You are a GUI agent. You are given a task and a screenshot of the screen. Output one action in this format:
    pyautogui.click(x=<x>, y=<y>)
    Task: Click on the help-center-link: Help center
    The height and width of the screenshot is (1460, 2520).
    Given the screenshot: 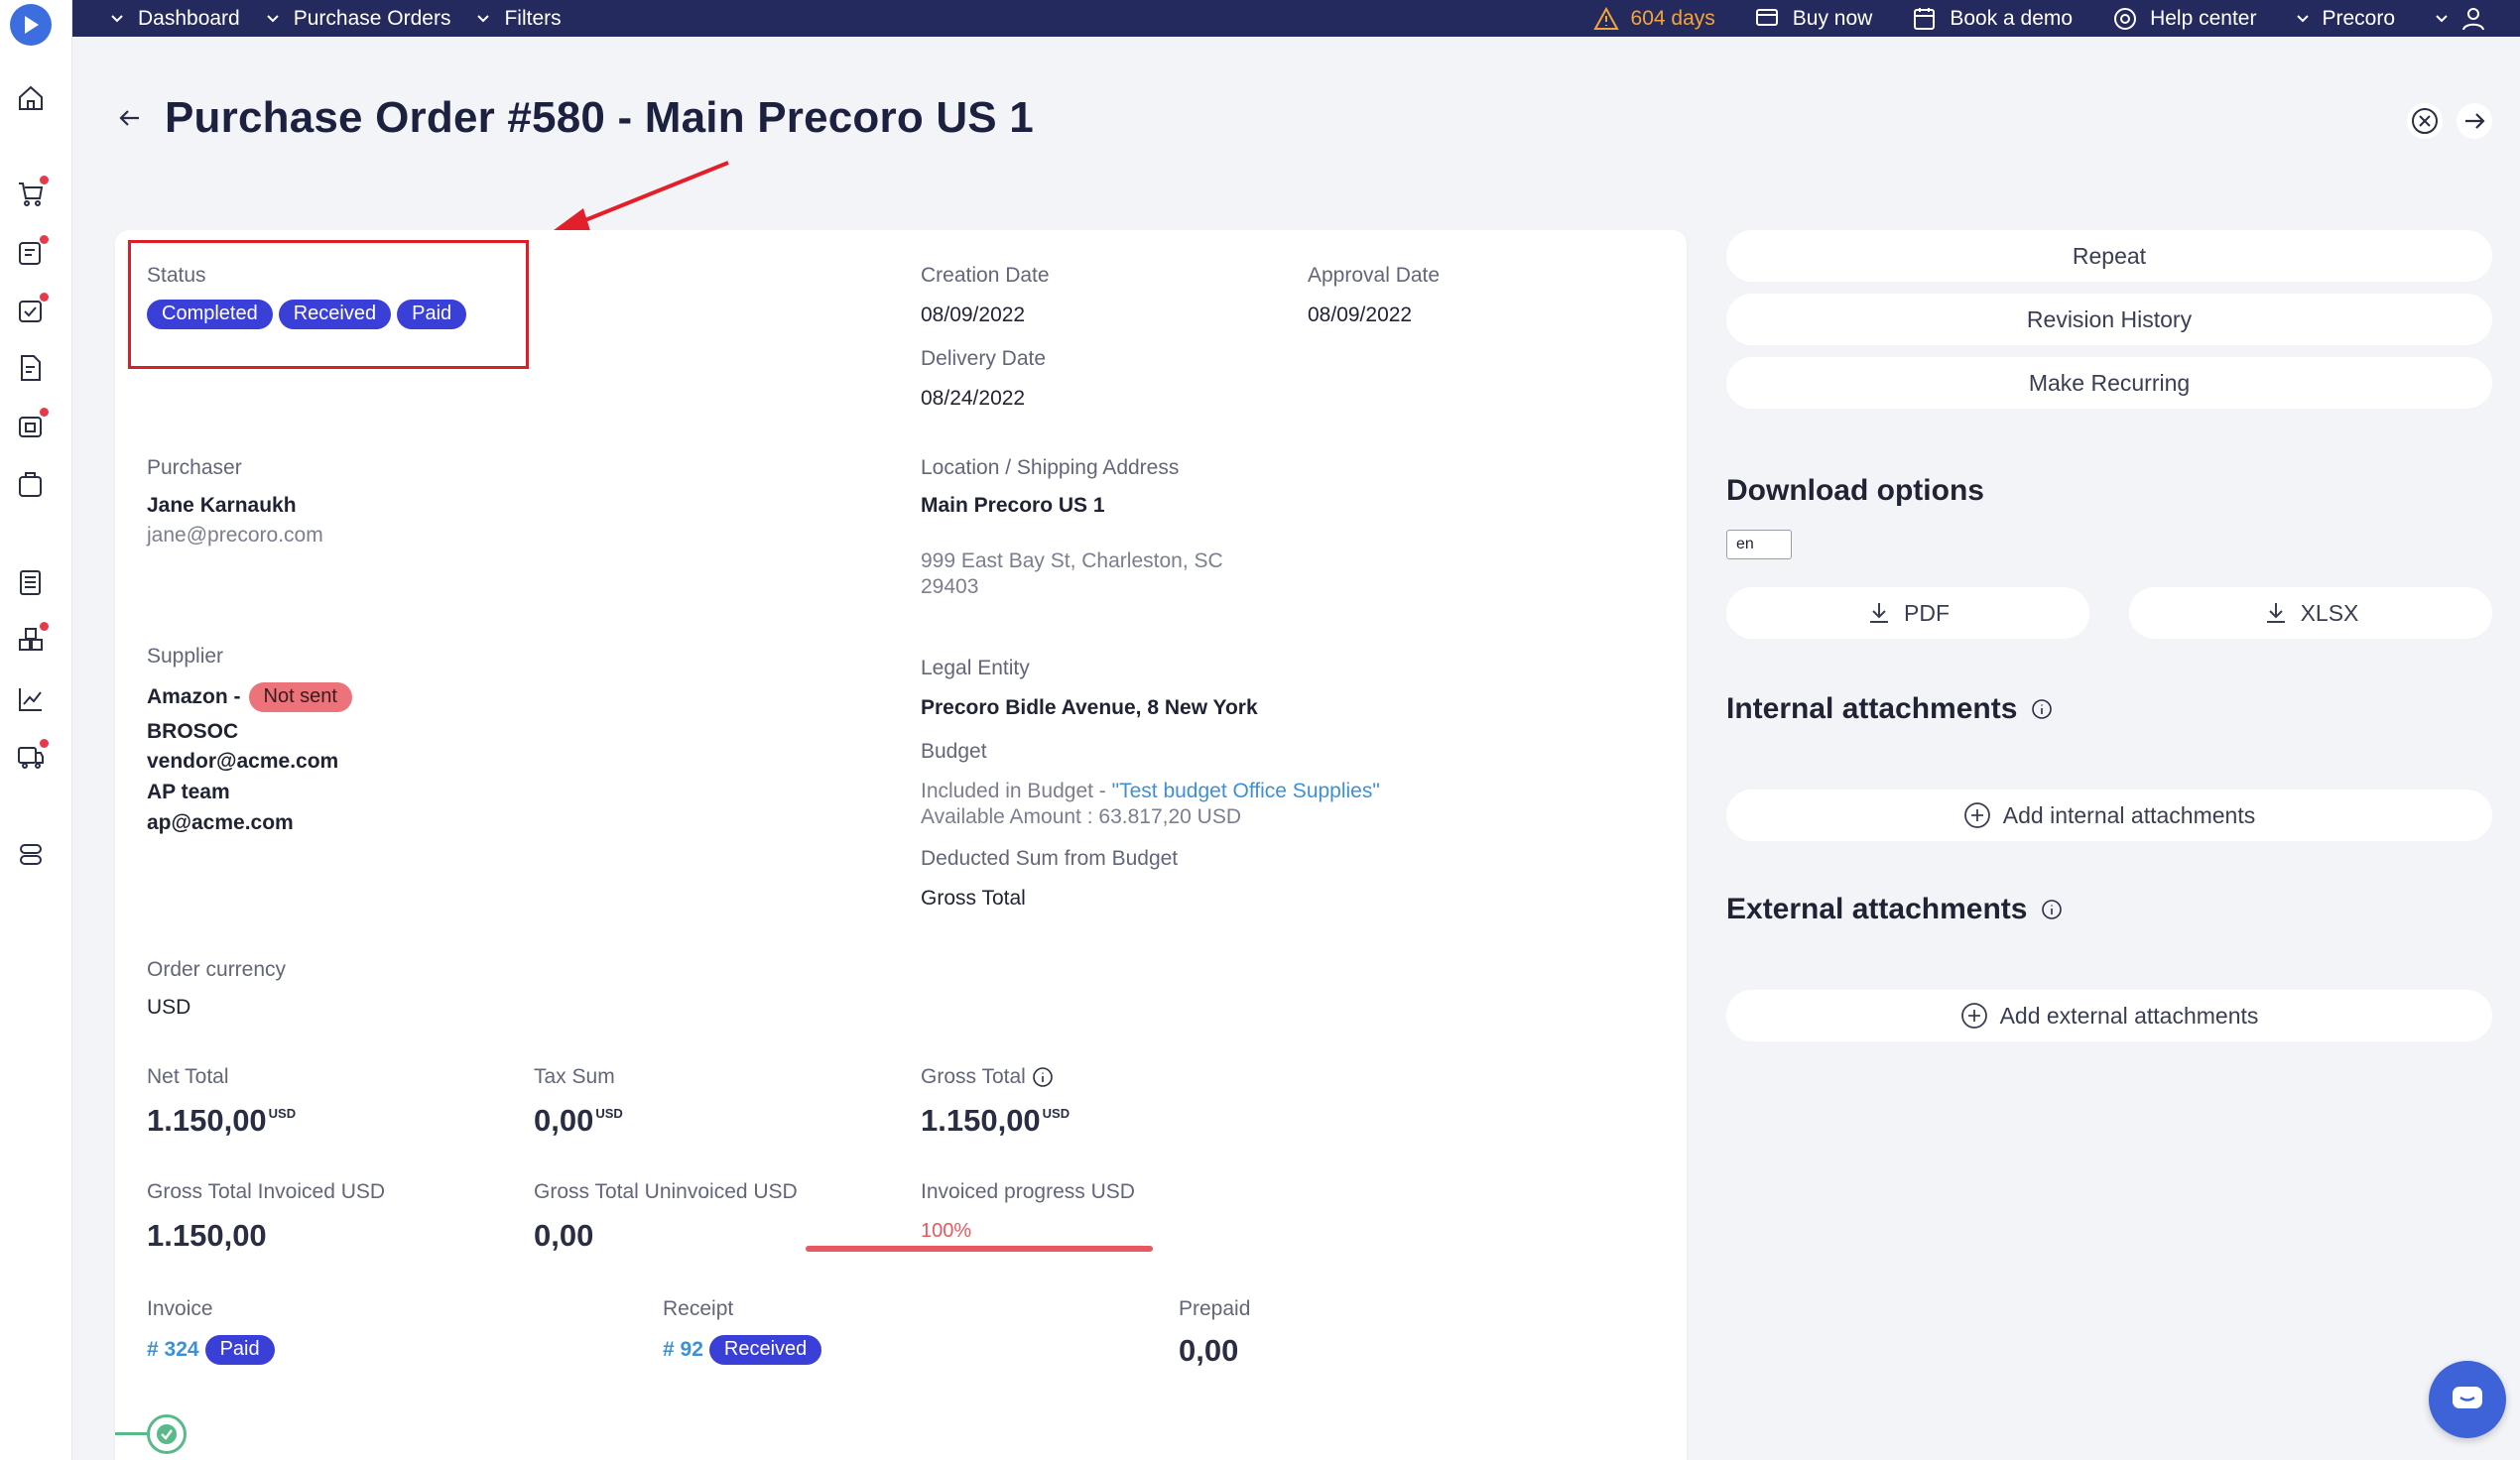 What is the action you would take?
    pyautogui.click(x=2184, y=19)
    